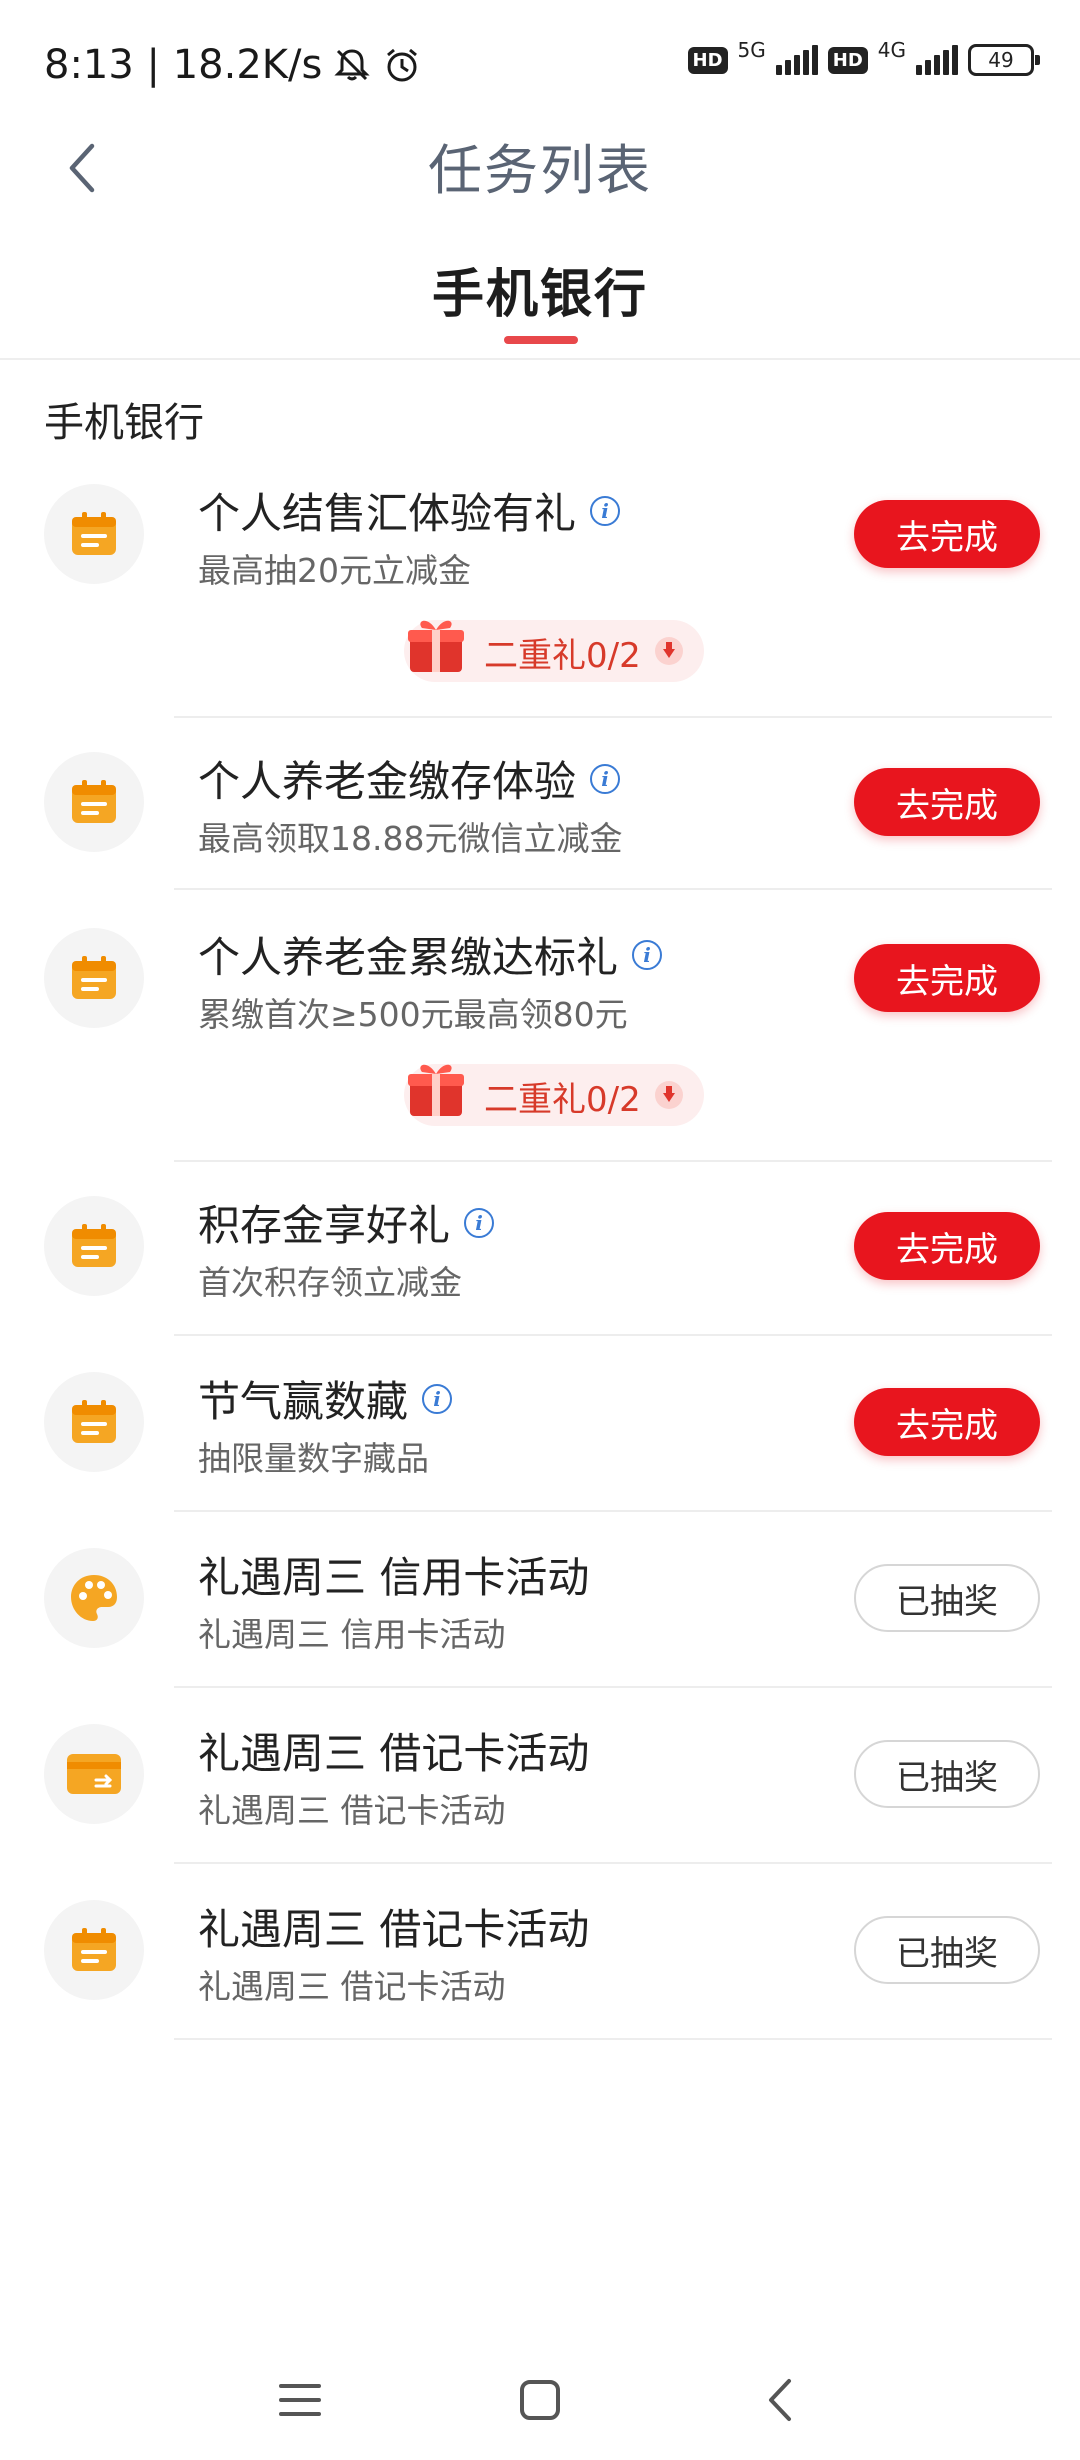 The width and height of the screenshot is (1080, 2460). What do you see at coordinates (707, 60) in the screenshot?
I see `hd-badge-1: HD` at bounding box center [707, 60].